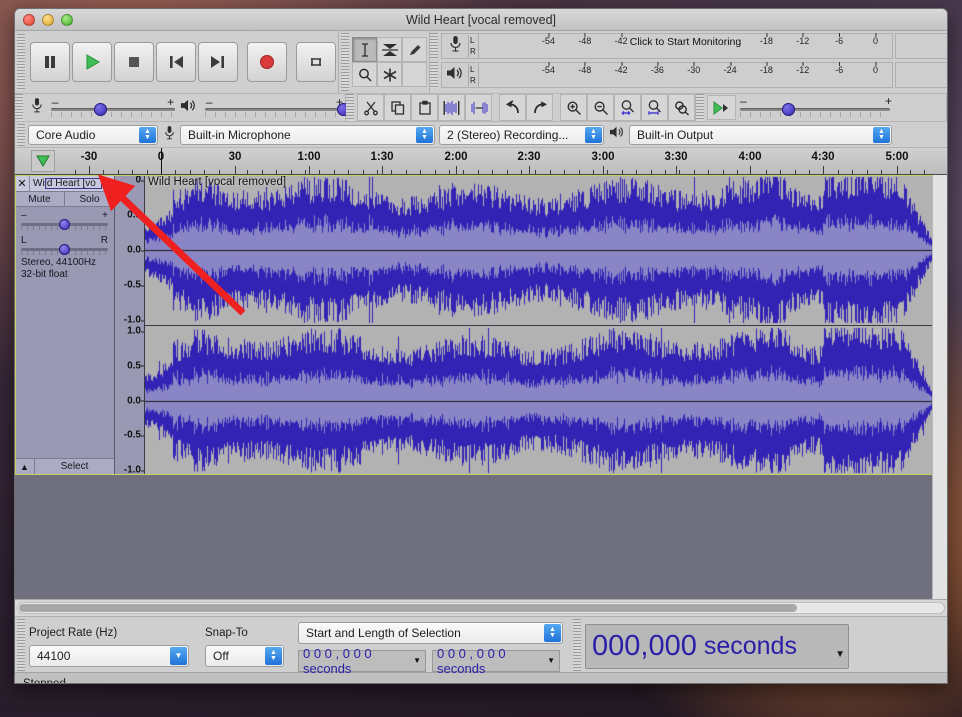 This screenshot has height=717, width=962. What do you see at coordinates (362, 661) in the screenshot?
I see `selection-start-time-field: 0 0 0 , 0 0 0 seconds ▼` at bounding box center [362, 661].